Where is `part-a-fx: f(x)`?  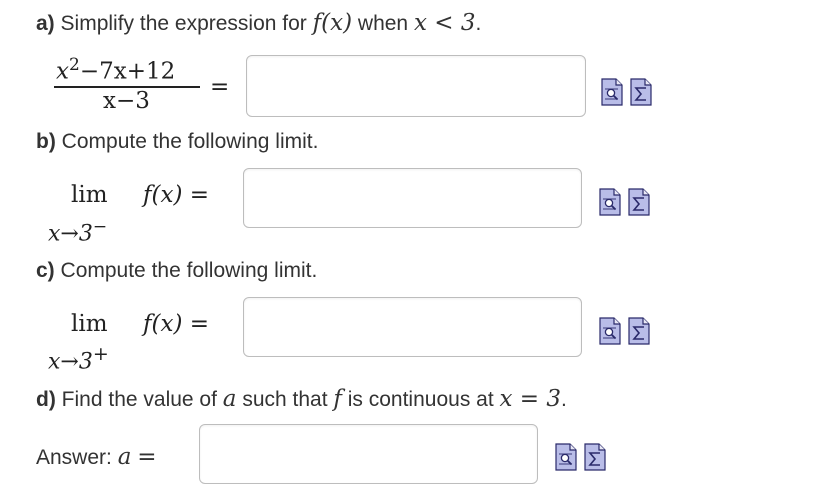 part-a-fx: f(x) is located at coordinates (332, 23).